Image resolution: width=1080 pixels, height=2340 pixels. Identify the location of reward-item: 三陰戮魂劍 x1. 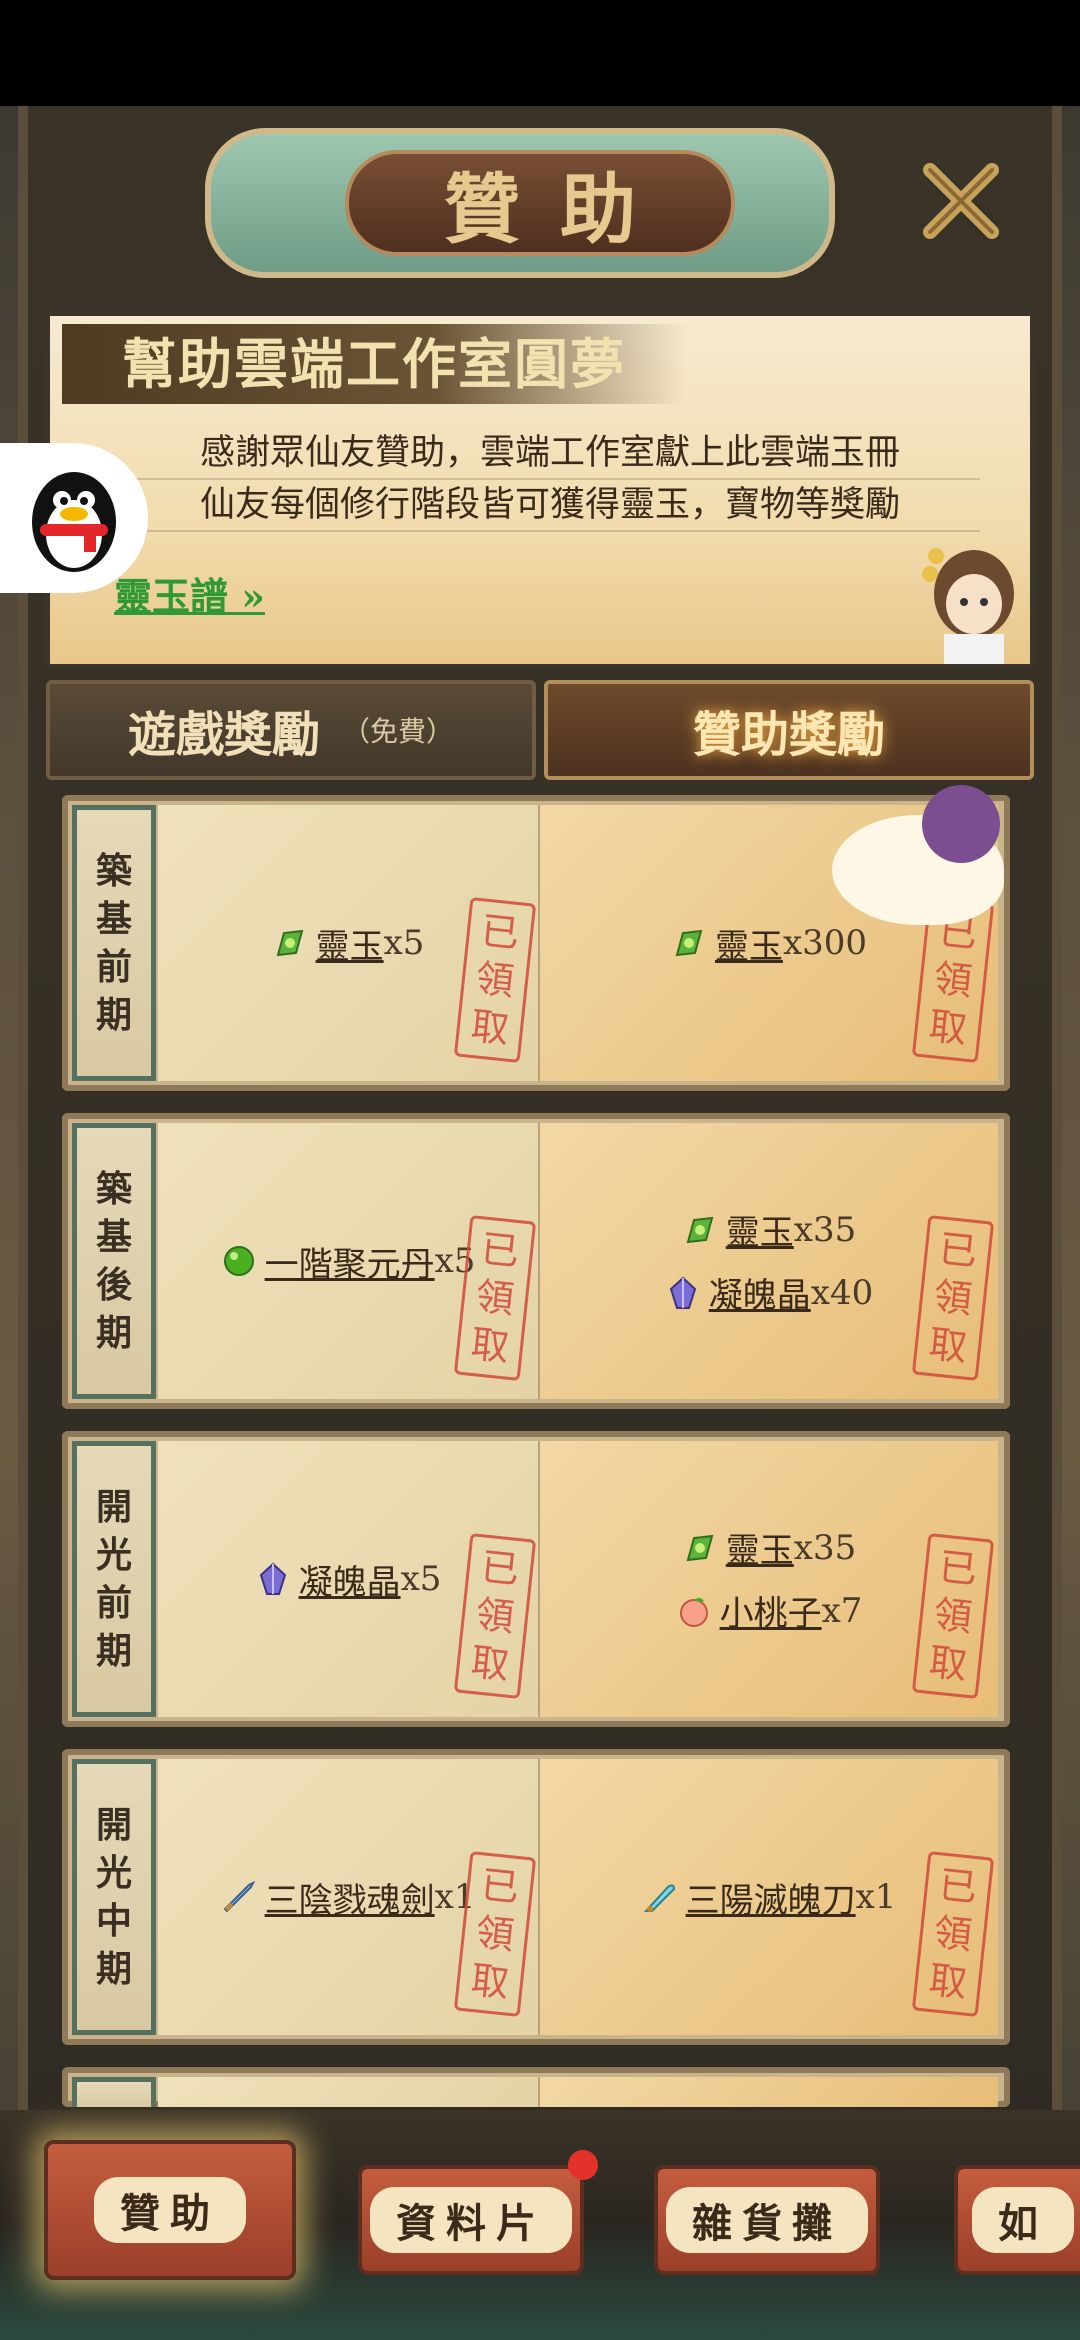
(348, 1897).